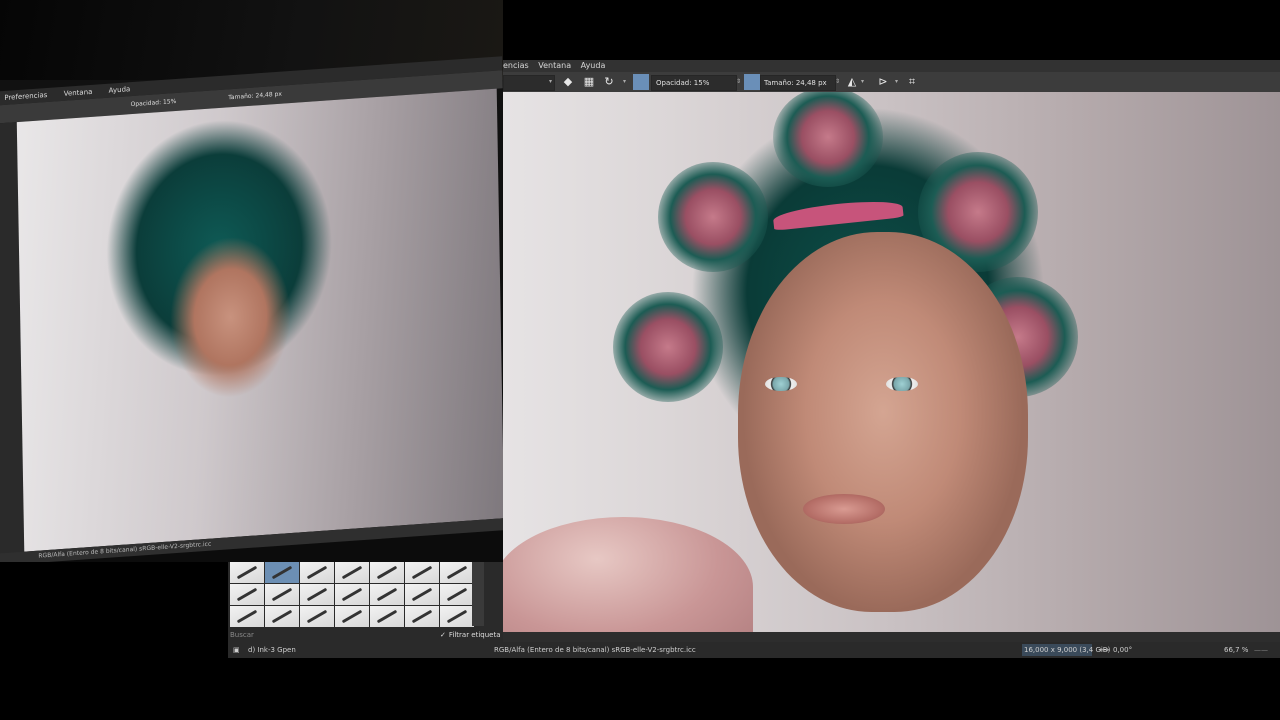 The width and height of the screenshot is (1280, 720). What do you see at coordinates (891, 66) in the screenshot?
I see `menubar: encias Ventana Ayuda` at bounding box center [891, 66].